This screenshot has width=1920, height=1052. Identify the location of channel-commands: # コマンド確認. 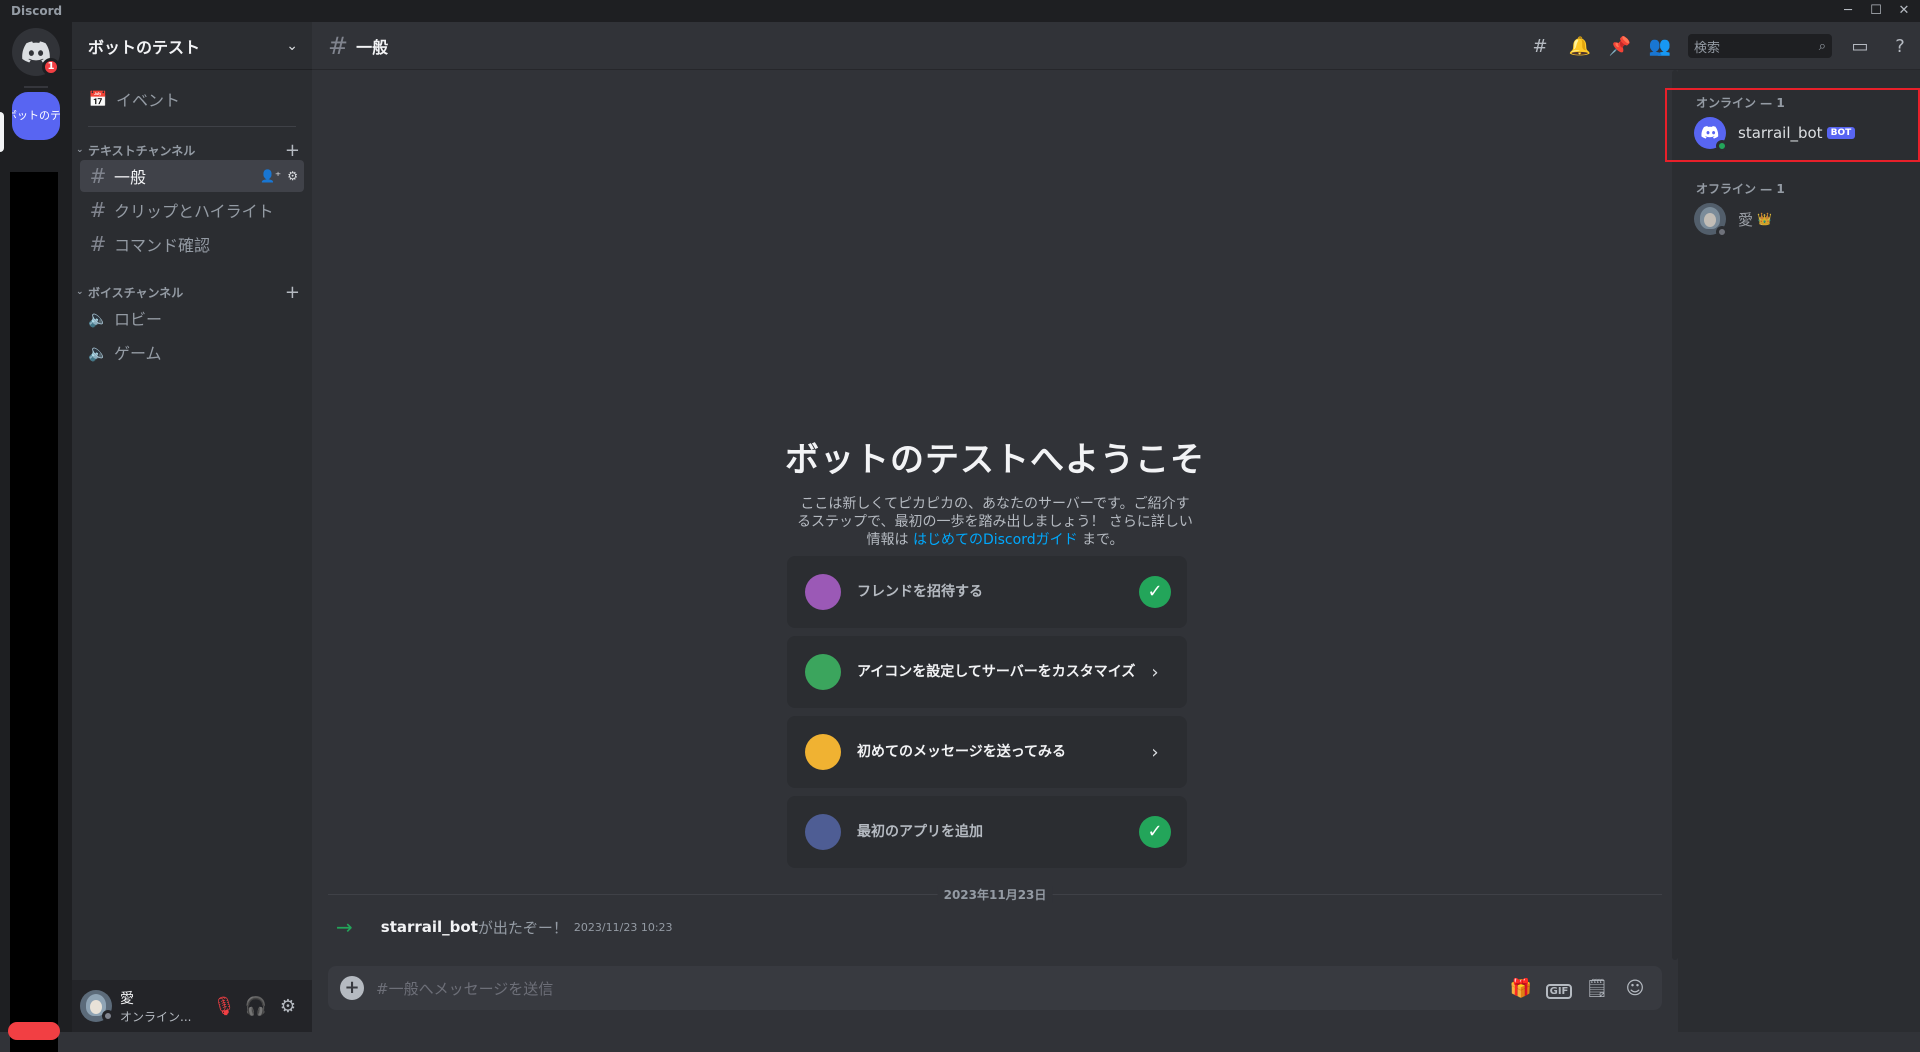
(192, 244).